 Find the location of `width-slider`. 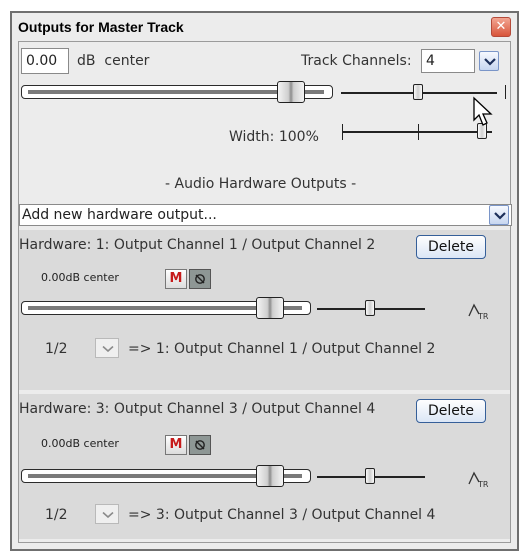

width-slider is located at coordinates (417, 132).